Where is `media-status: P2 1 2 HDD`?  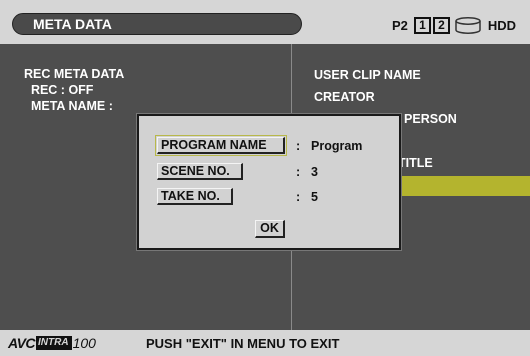 media-status: P2 1 2 HDD is located at coordinates (454, 25).